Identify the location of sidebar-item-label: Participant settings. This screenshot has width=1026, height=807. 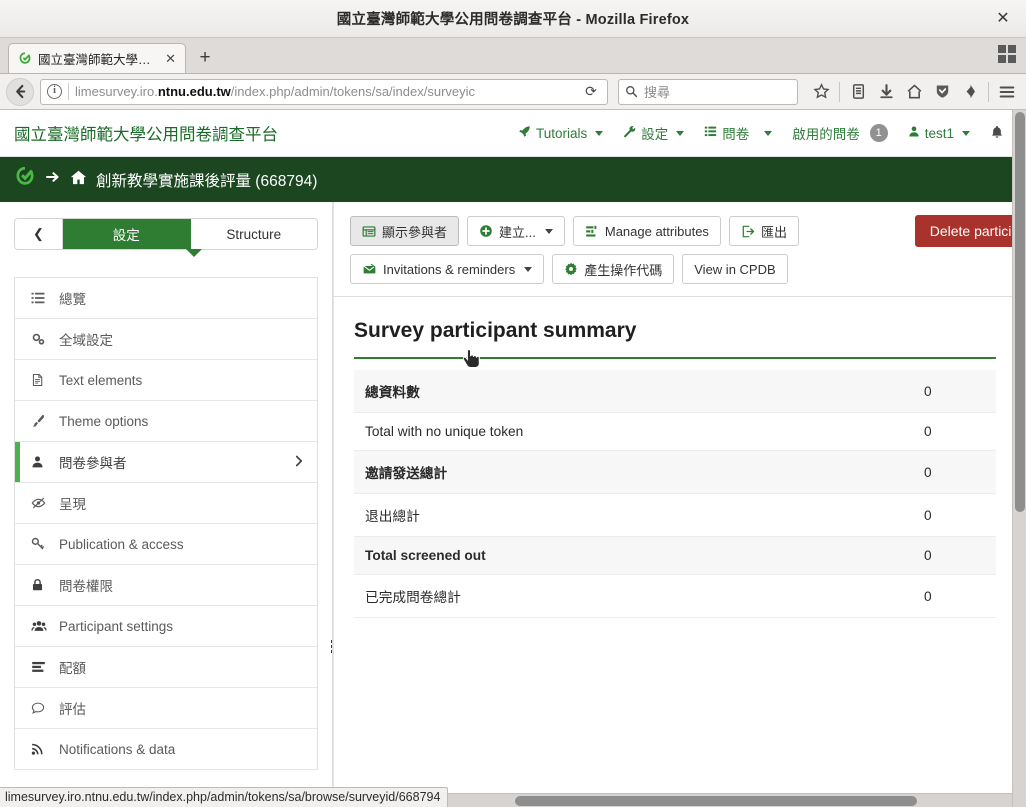
(116, 626).